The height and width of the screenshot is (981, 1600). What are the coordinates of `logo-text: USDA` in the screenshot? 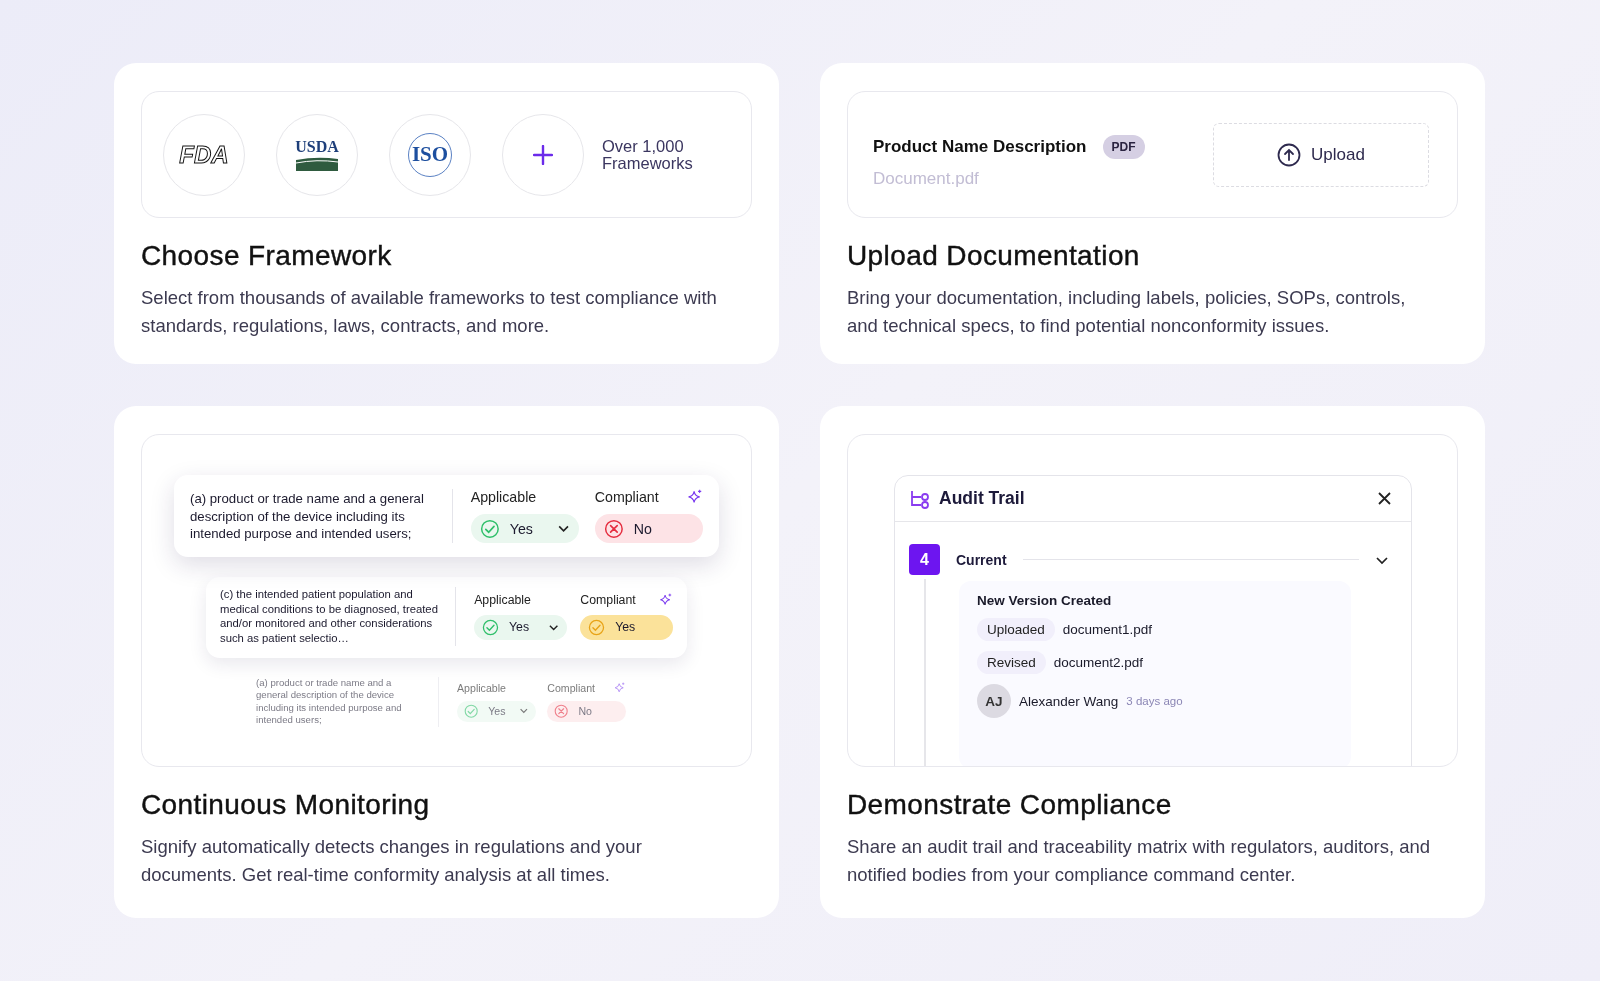 It's located at (317, 147).